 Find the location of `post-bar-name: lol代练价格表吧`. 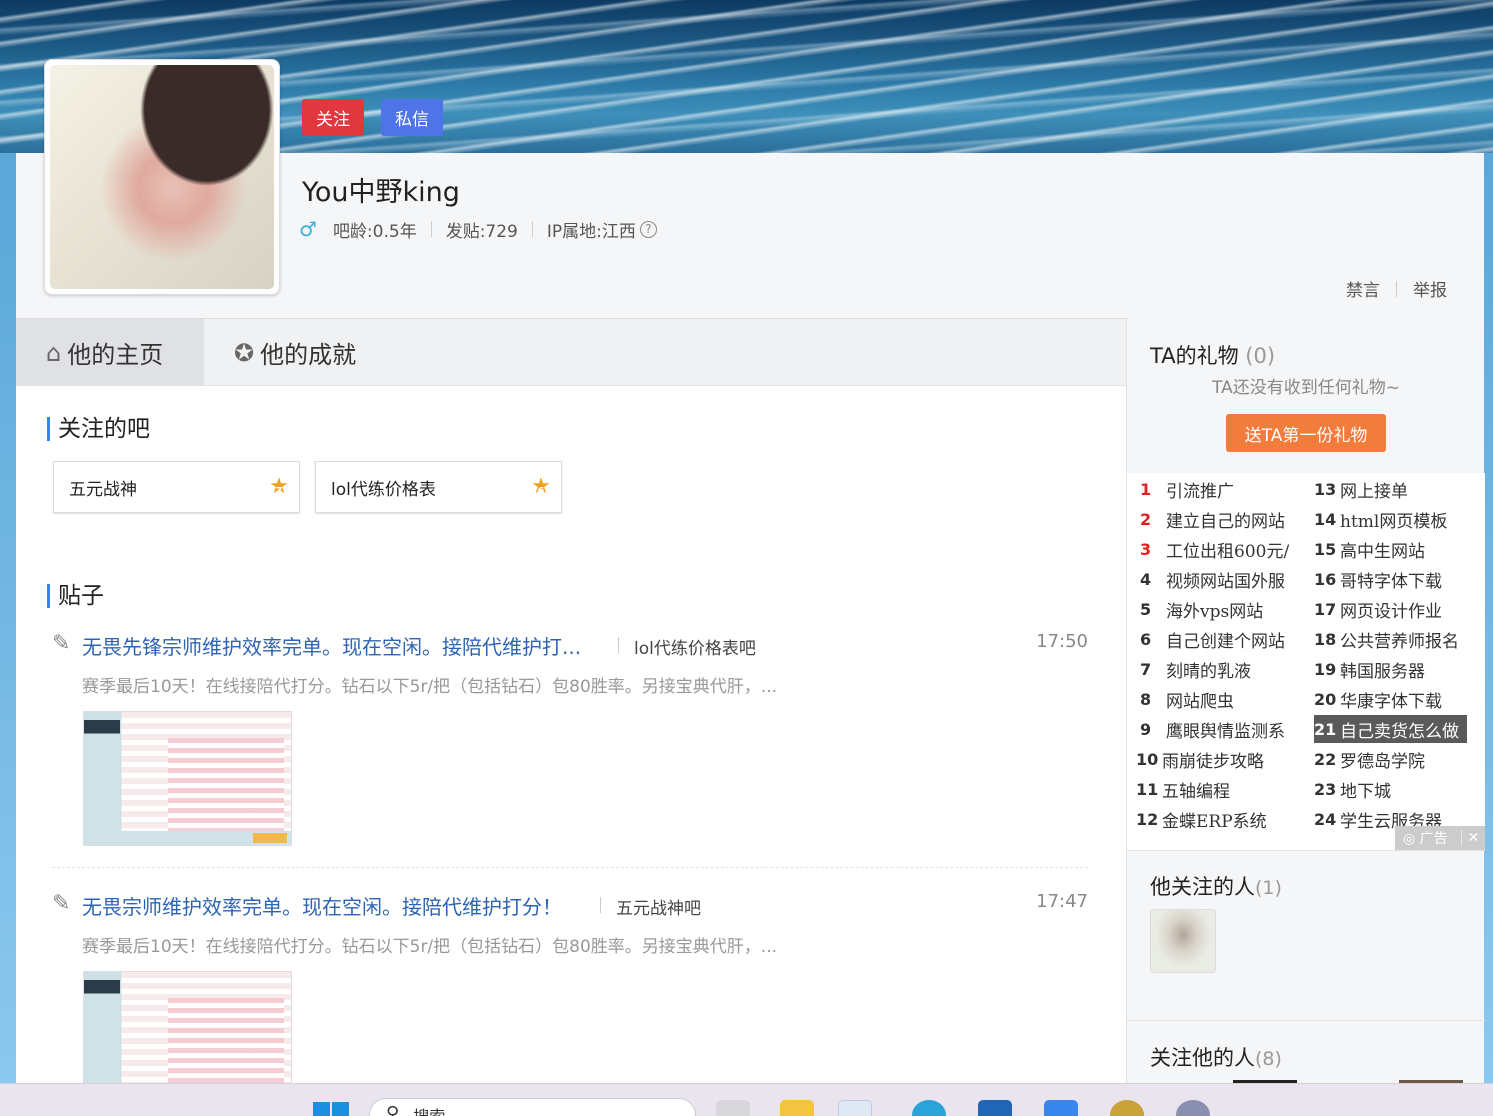

post-bar-name: lol代练价格表吧 is located at coordinates (695, 646).